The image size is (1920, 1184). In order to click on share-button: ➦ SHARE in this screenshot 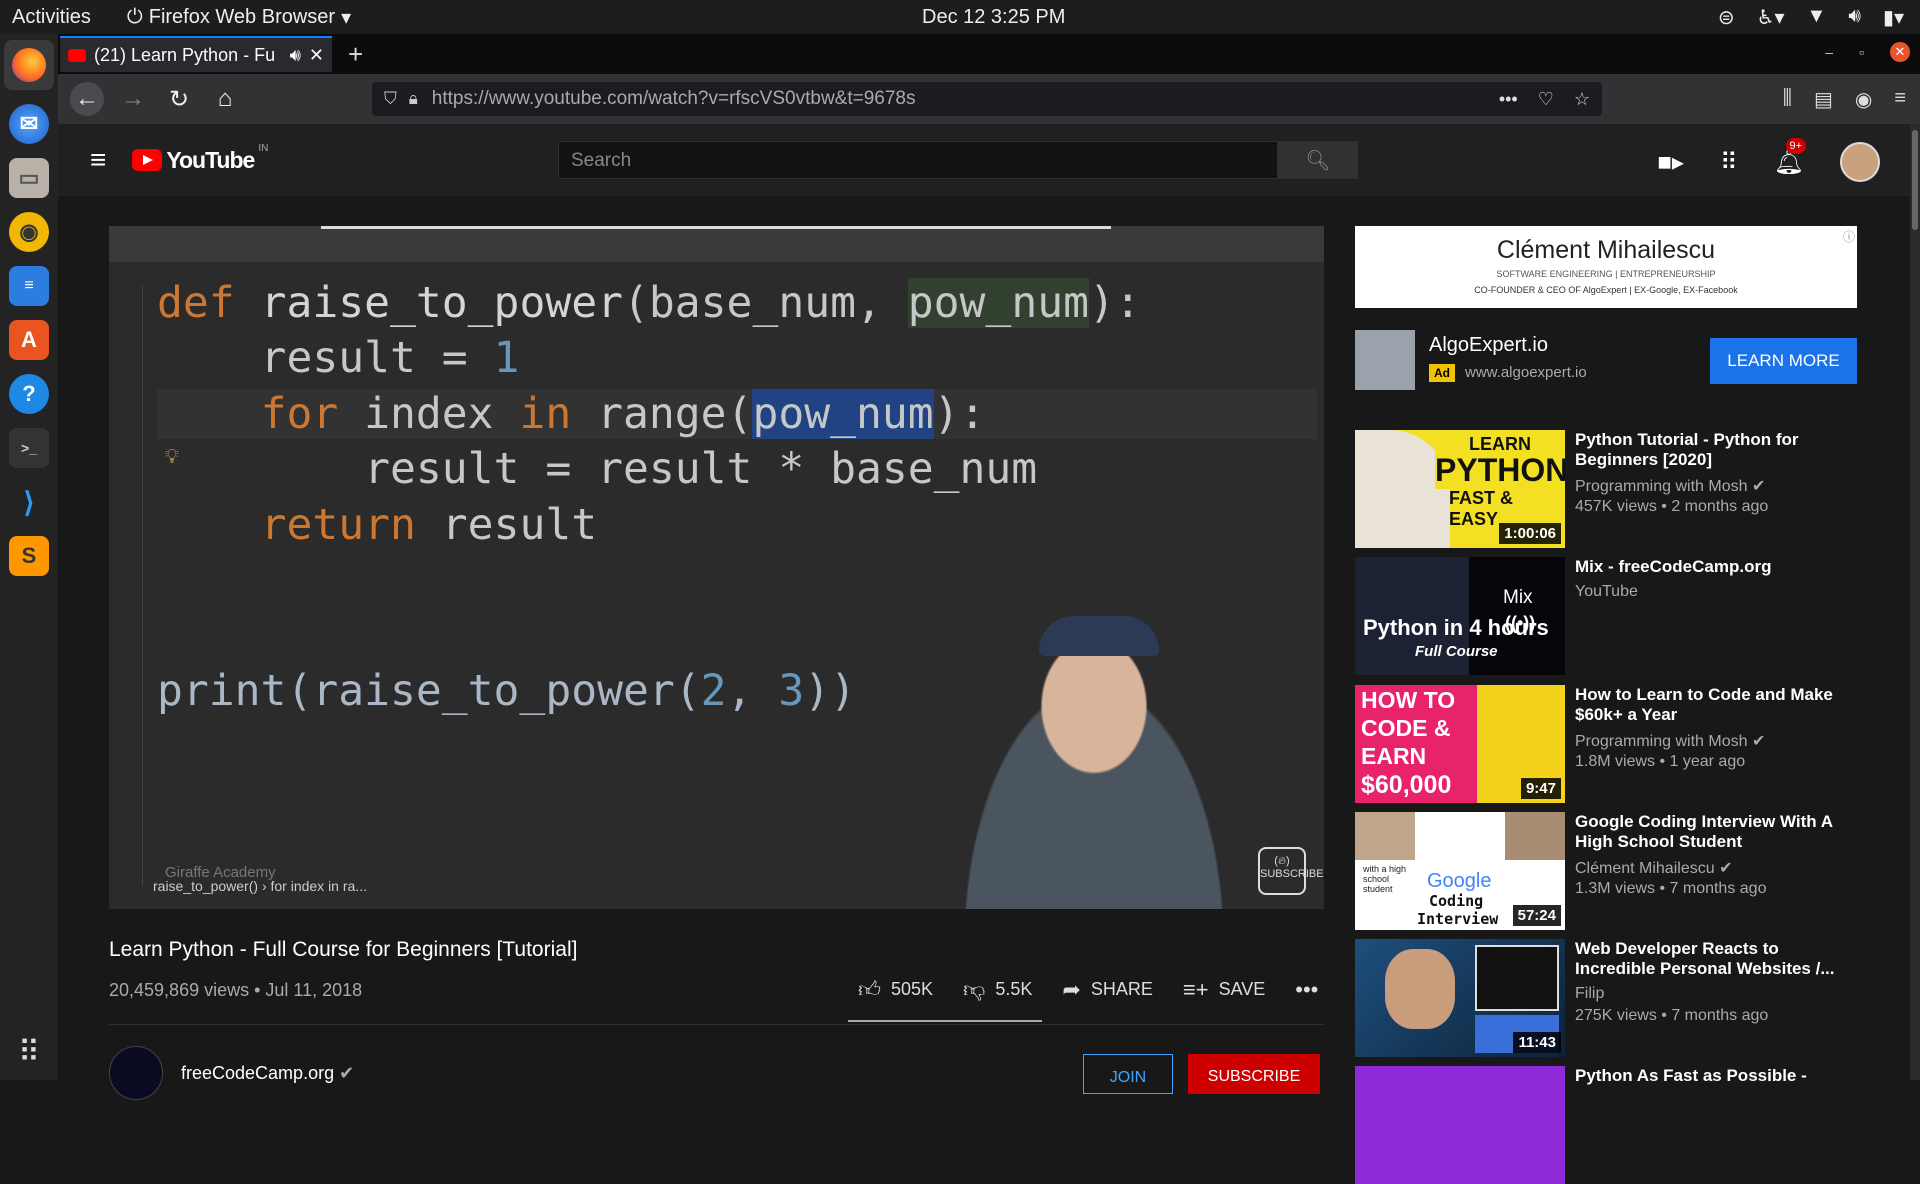, I will do `click(1107, 990)`.